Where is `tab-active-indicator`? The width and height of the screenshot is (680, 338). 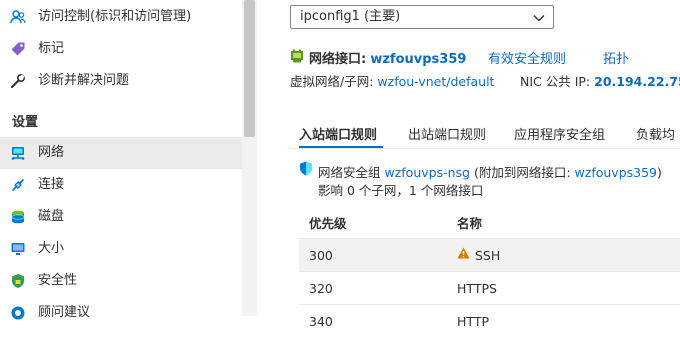
tab-active-indicator is located at coordinates (341, 147).